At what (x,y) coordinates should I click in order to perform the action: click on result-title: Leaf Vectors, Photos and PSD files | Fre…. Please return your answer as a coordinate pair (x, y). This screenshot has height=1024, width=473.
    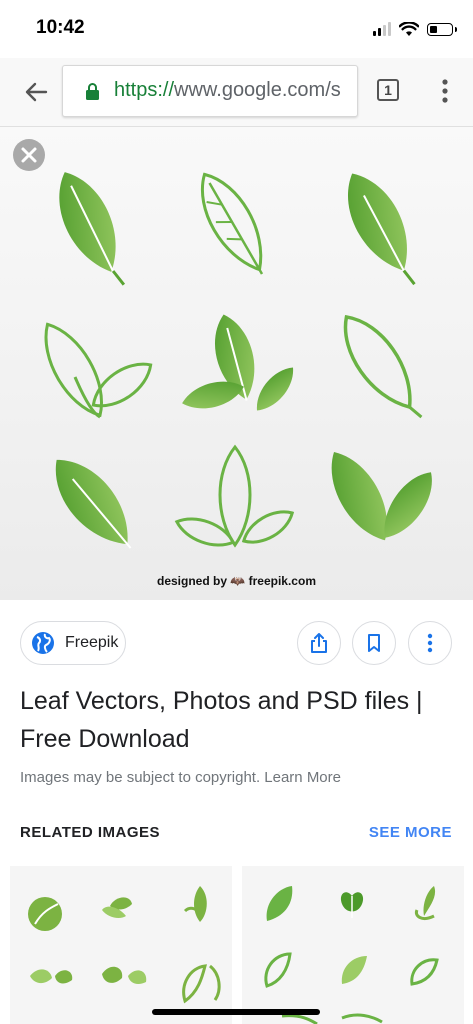
    Looking at the image, I should click on (235, 720).